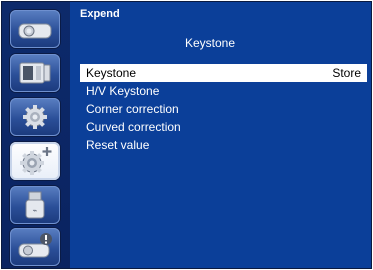  Describe the element at coordinates (118, 145) in the screenshot. I see `menu-item-label: Reset value` at that location.